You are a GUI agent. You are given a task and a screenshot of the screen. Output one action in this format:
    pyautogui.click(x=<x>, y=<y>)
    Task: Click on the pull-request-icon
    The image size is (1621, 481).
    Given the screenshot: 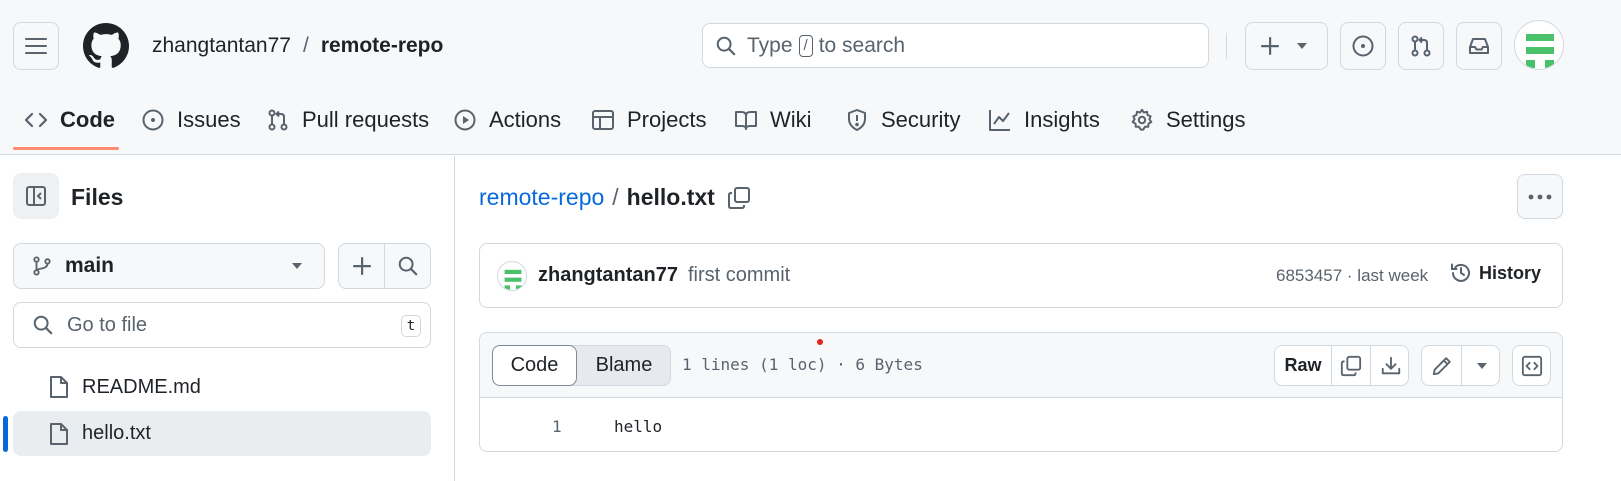 What is the action you would take?
    pyautogui.click(x=278, y=120)
    